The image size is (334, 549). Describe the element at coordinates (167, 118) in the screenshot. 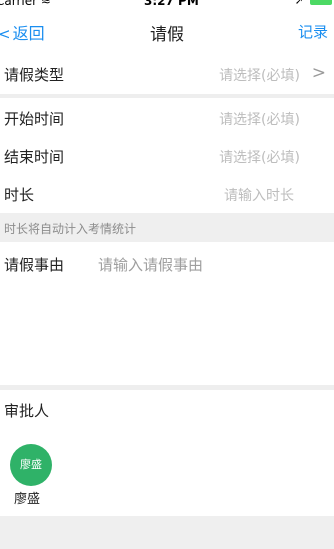

I see `start-time-row: 开始时间 请选择(必填)` at that location.